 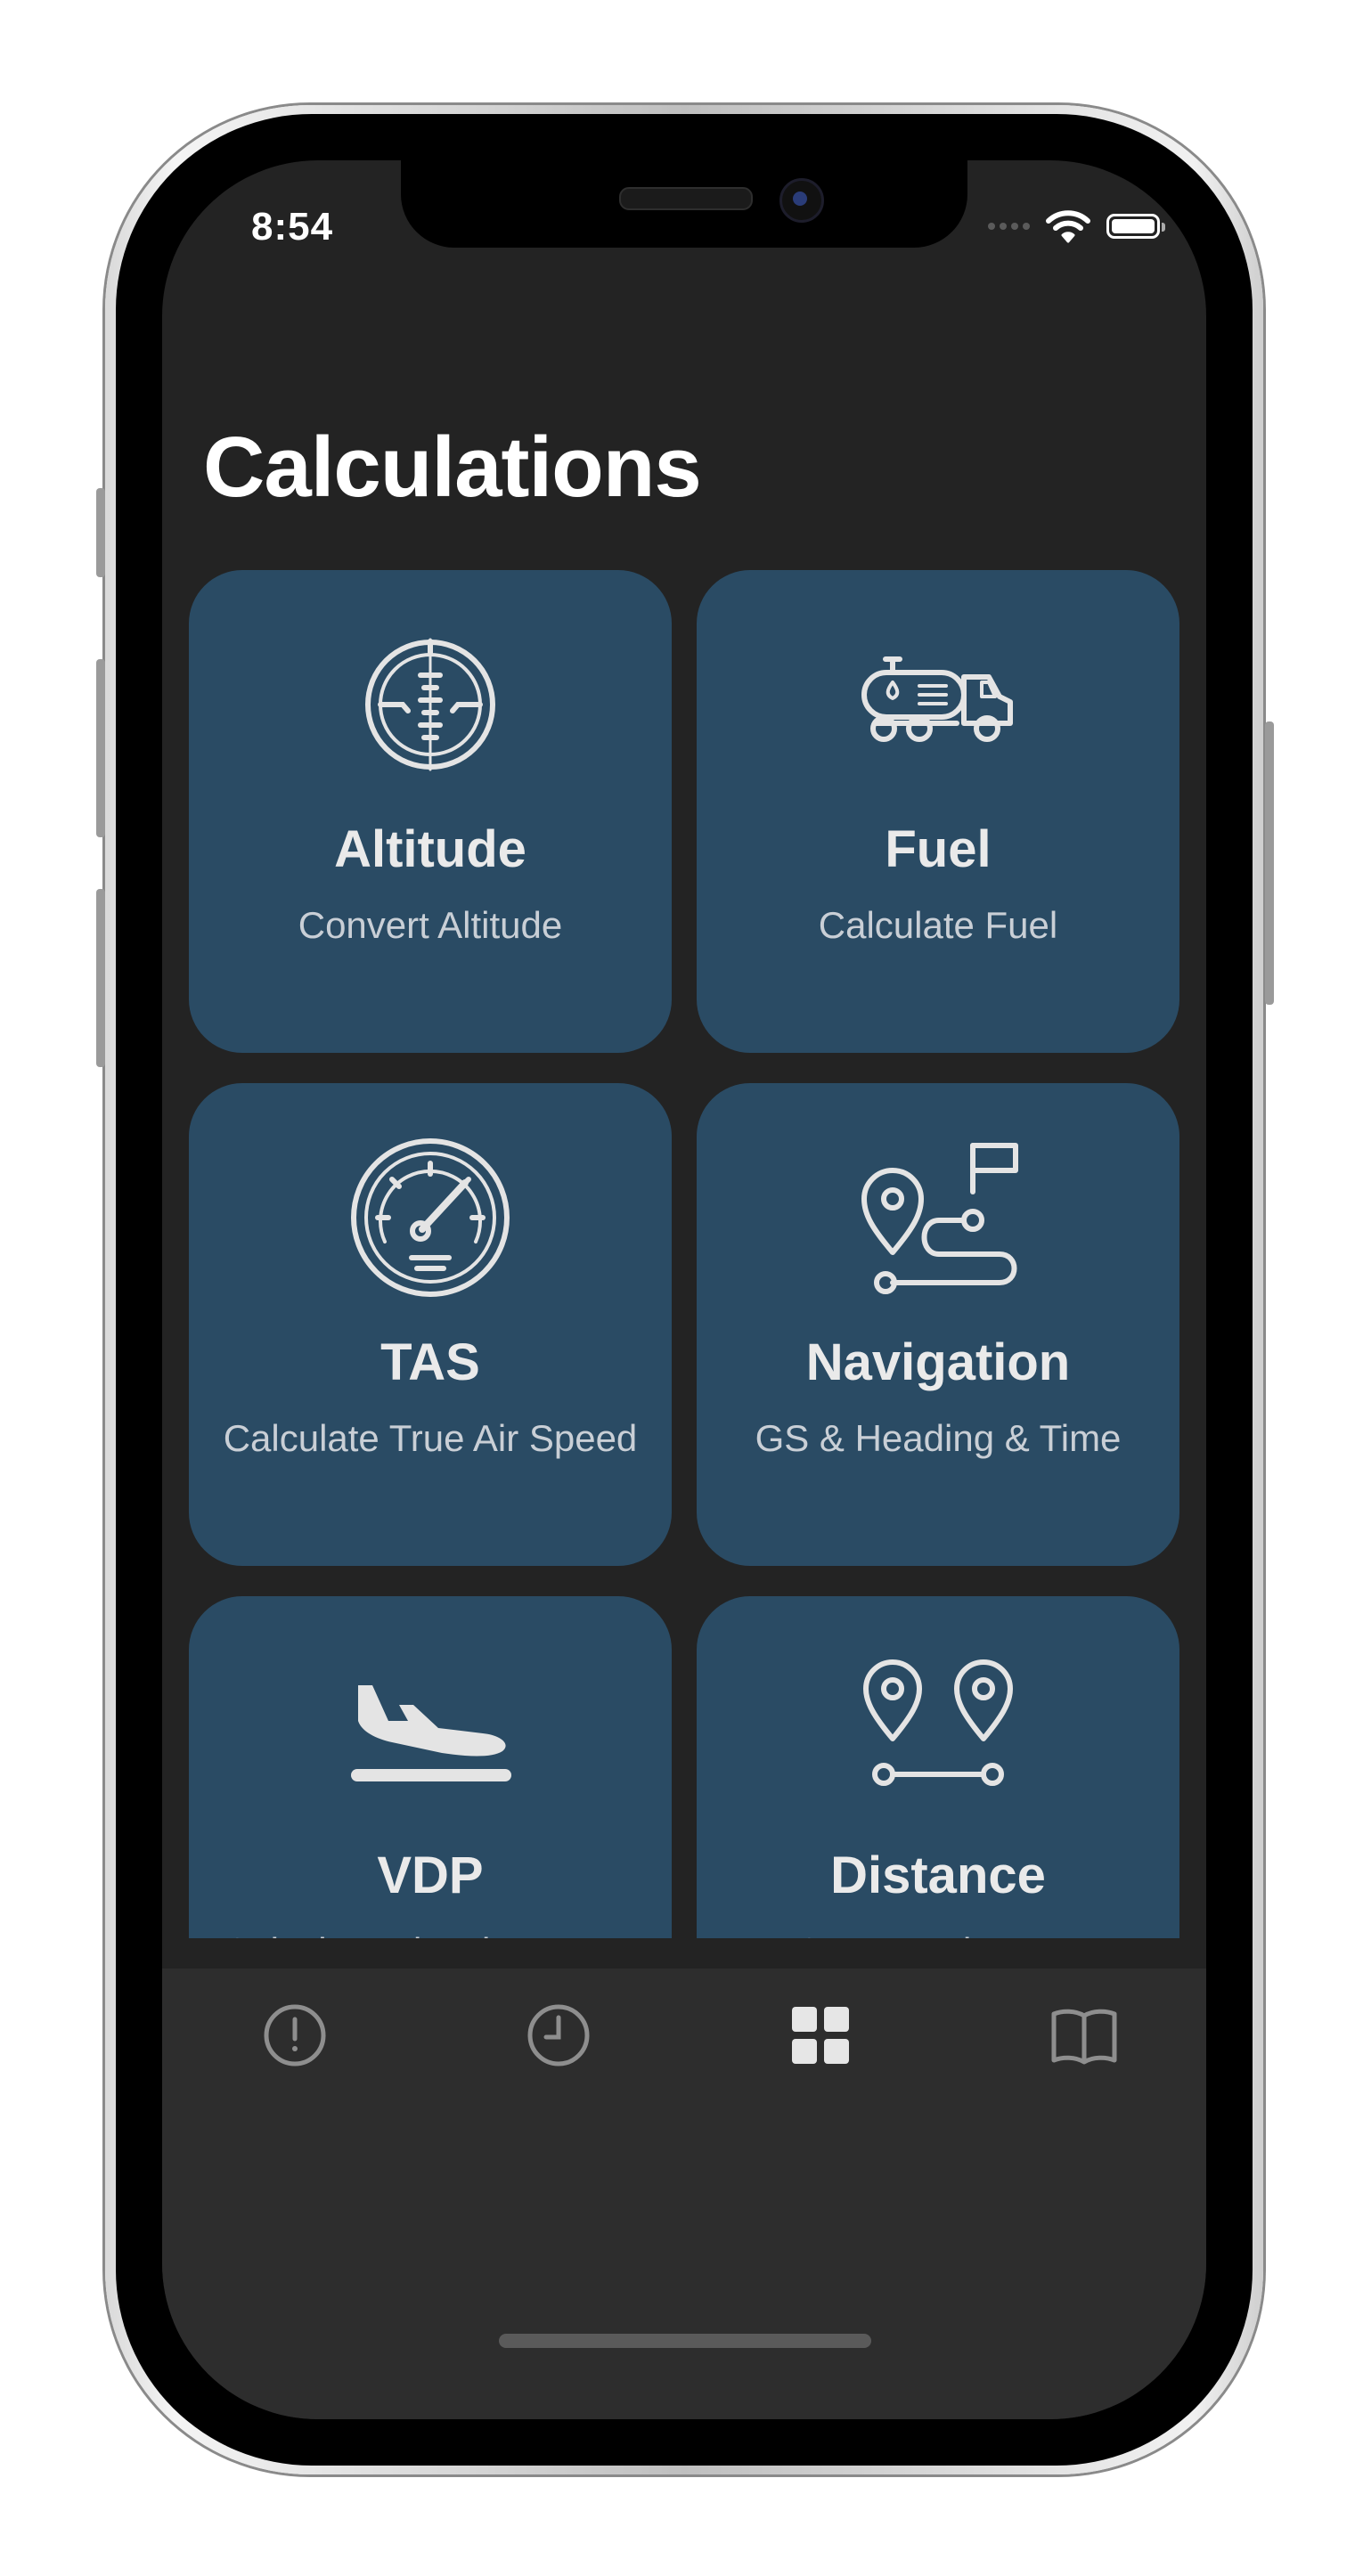 What do you see at coordinates (686, 198) in the screenshot?
I see `speaker-grille` at bounding box center [686, 198].